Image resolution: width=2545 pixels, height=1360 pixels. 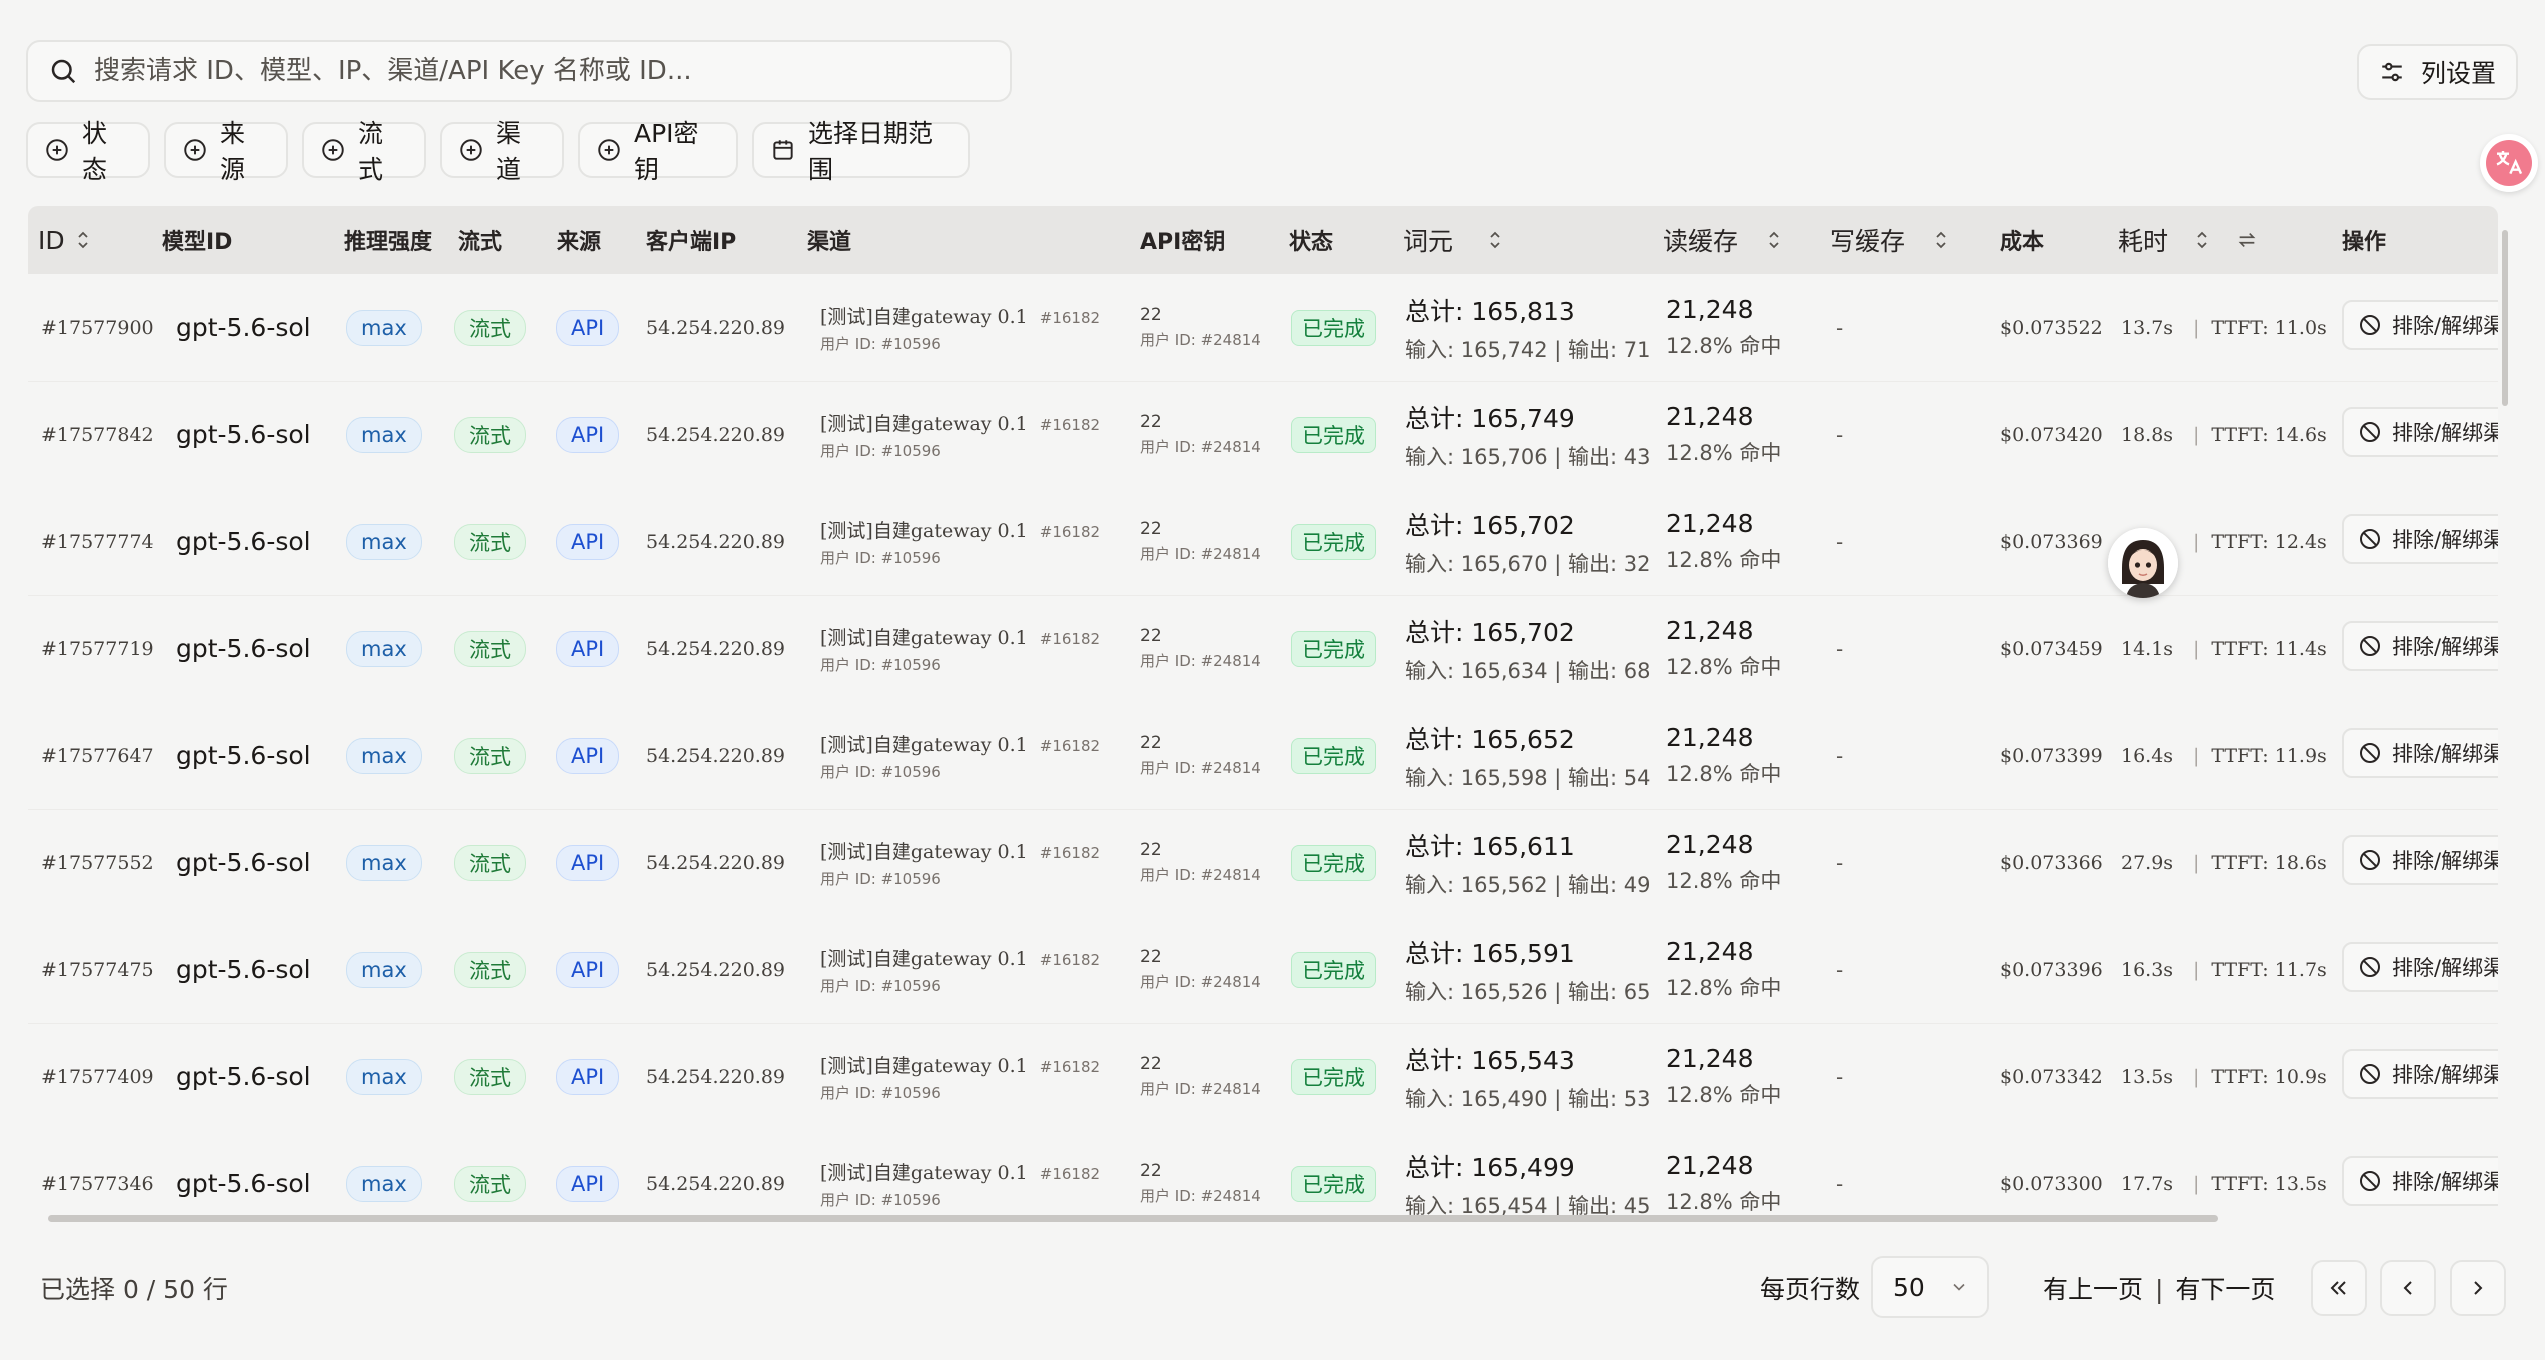 What do you see at coordinates (1528, 541) in the screenshot?
I see `tokens-cell: 总计: 165,702 输入: 165,670 | 输出: 32` at bounding box center [1528, 541].